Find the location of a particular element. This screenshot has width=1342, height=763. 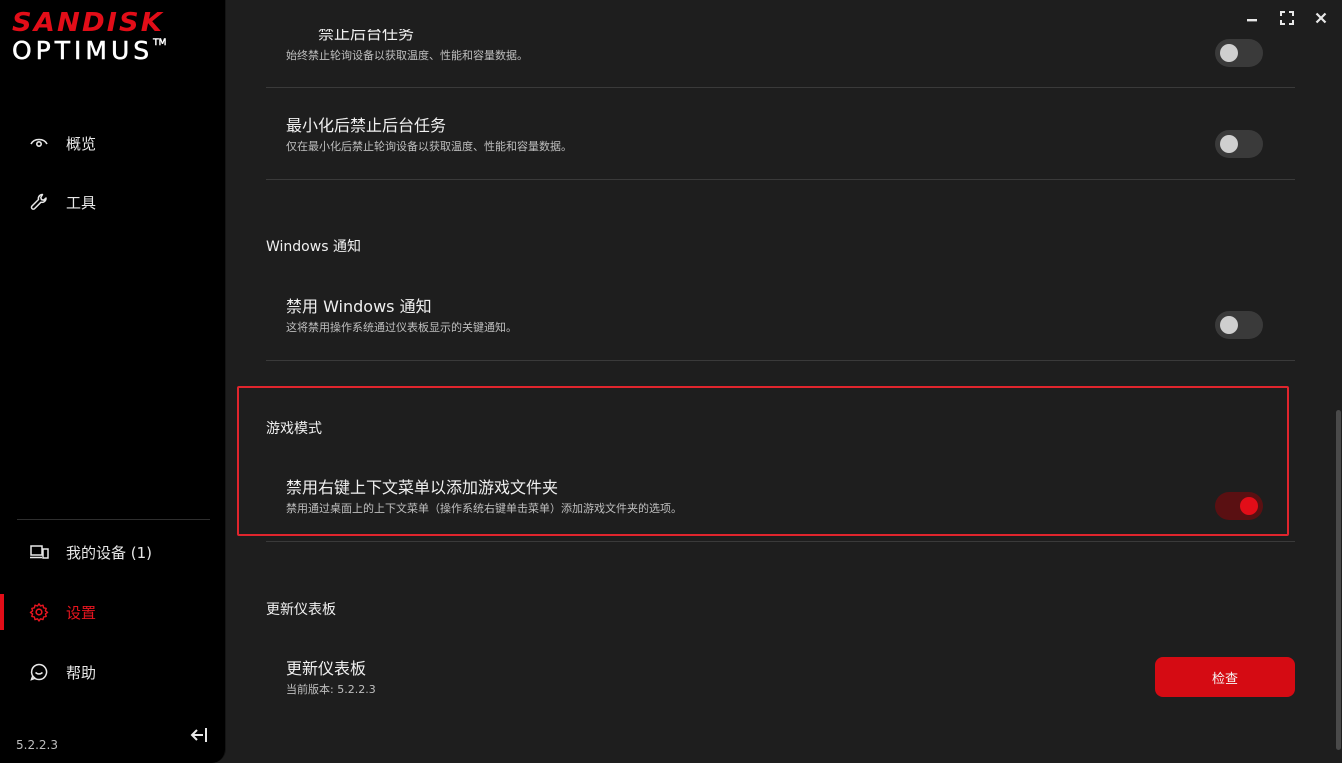

sidebar-item-help: 帮助 is located at coordinates (113, 672).